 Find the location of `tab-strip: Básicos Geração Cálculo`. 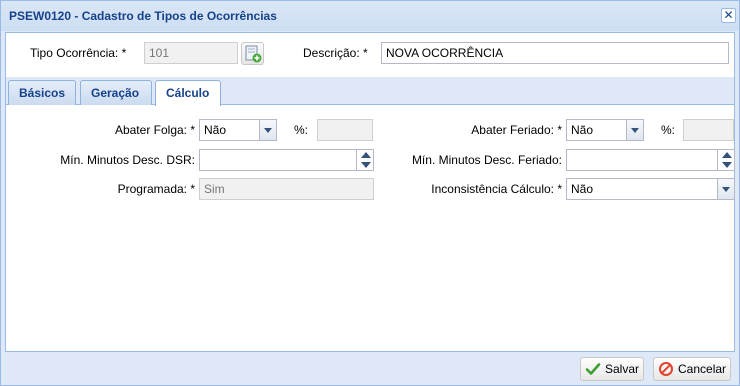

tab-strip: Básicos Geração Cálculo is located at coordinates (370, 91).